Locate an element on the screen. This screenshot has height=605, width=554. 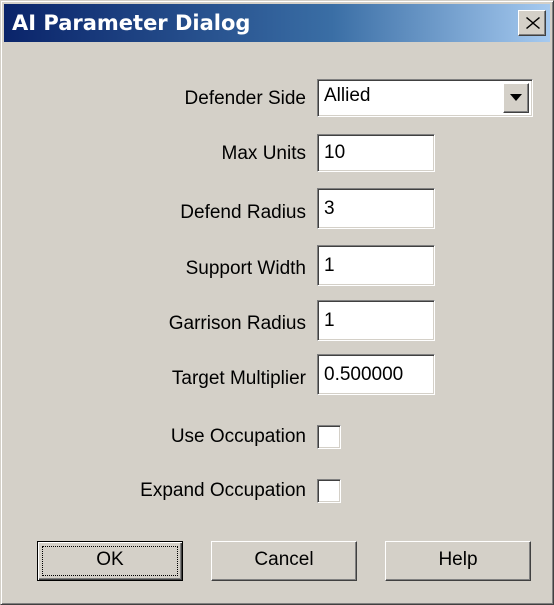
support-width-input is located at coordinates (376, 265).